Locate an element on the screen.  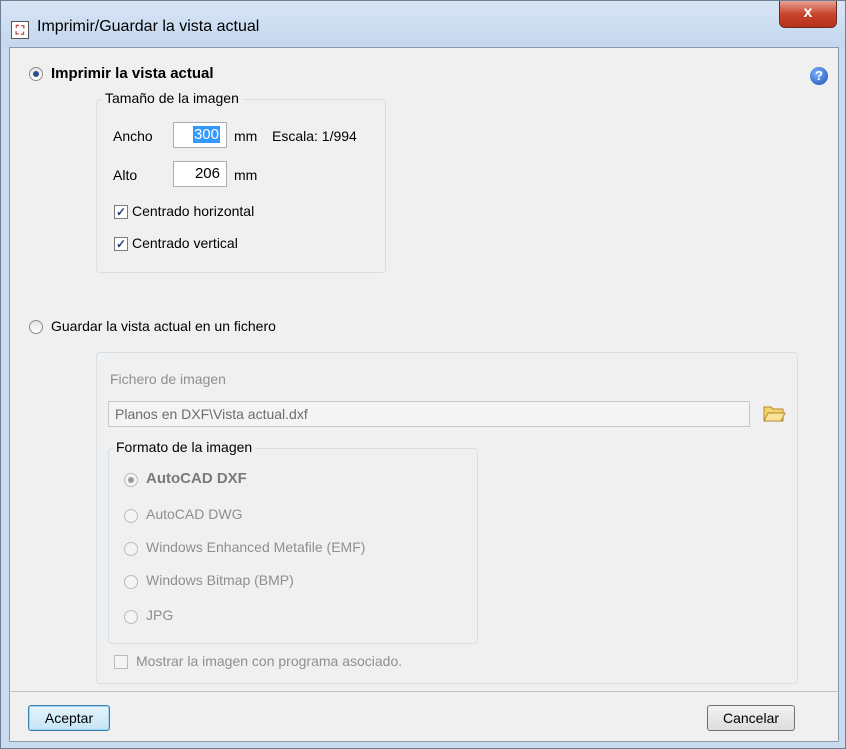
save-file-label: Guardar la vista actual en un fichero is located at coordinates (163, 326).